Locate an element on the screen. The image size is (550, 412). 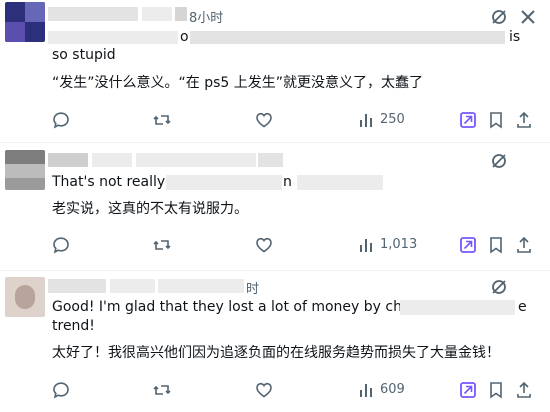
views-count: 609 is located at coordinates (392, 389).